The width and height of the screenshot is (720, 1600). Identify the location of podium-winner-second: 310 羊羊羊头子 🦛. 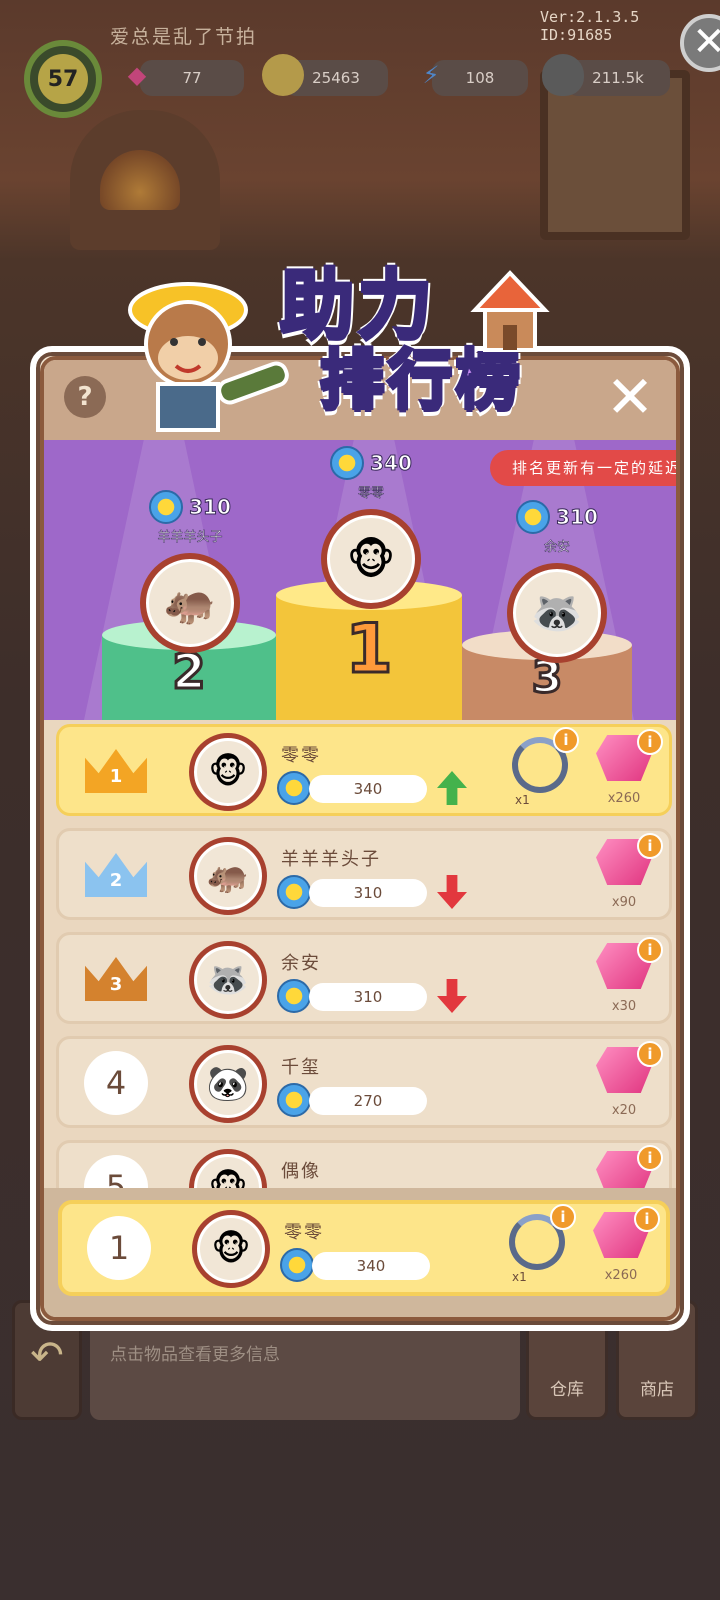
(190, 571).